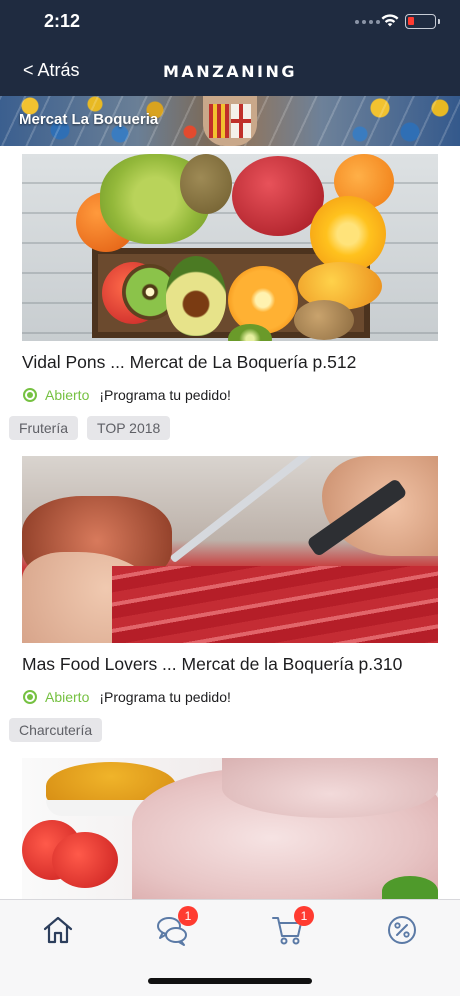 Image resolution: width=460 pixels, height=996 pixels. I want to click on wifi-icon, so click(390, 20).